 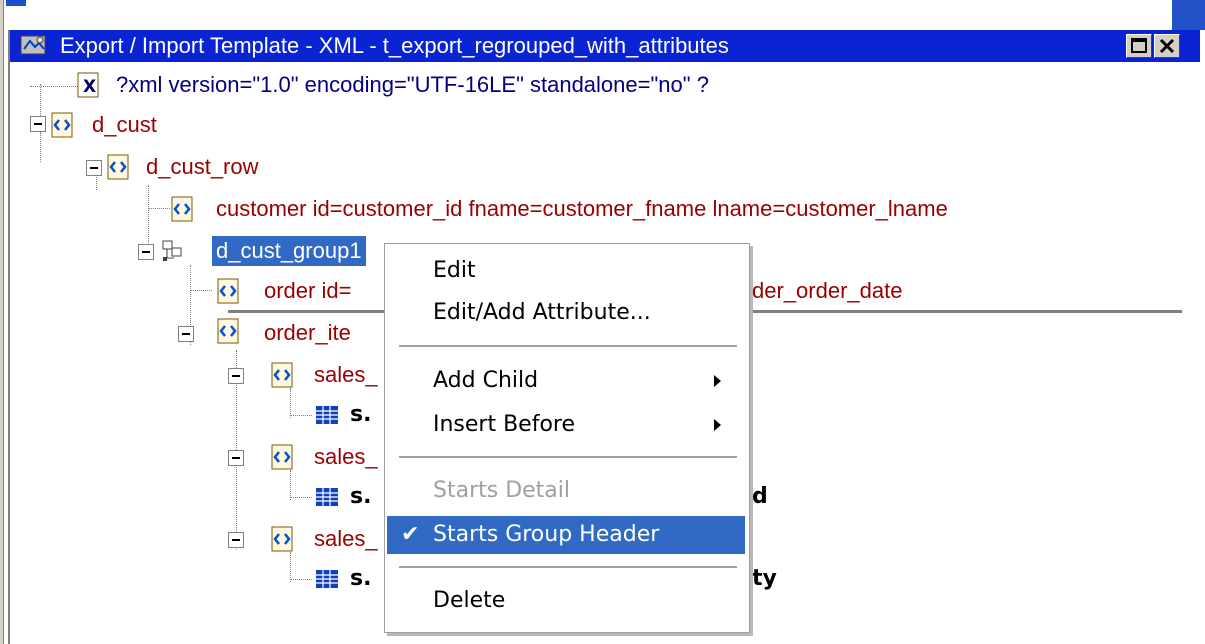 I want to click on menu-item-edit: Edit, so click(x=566, y=271).